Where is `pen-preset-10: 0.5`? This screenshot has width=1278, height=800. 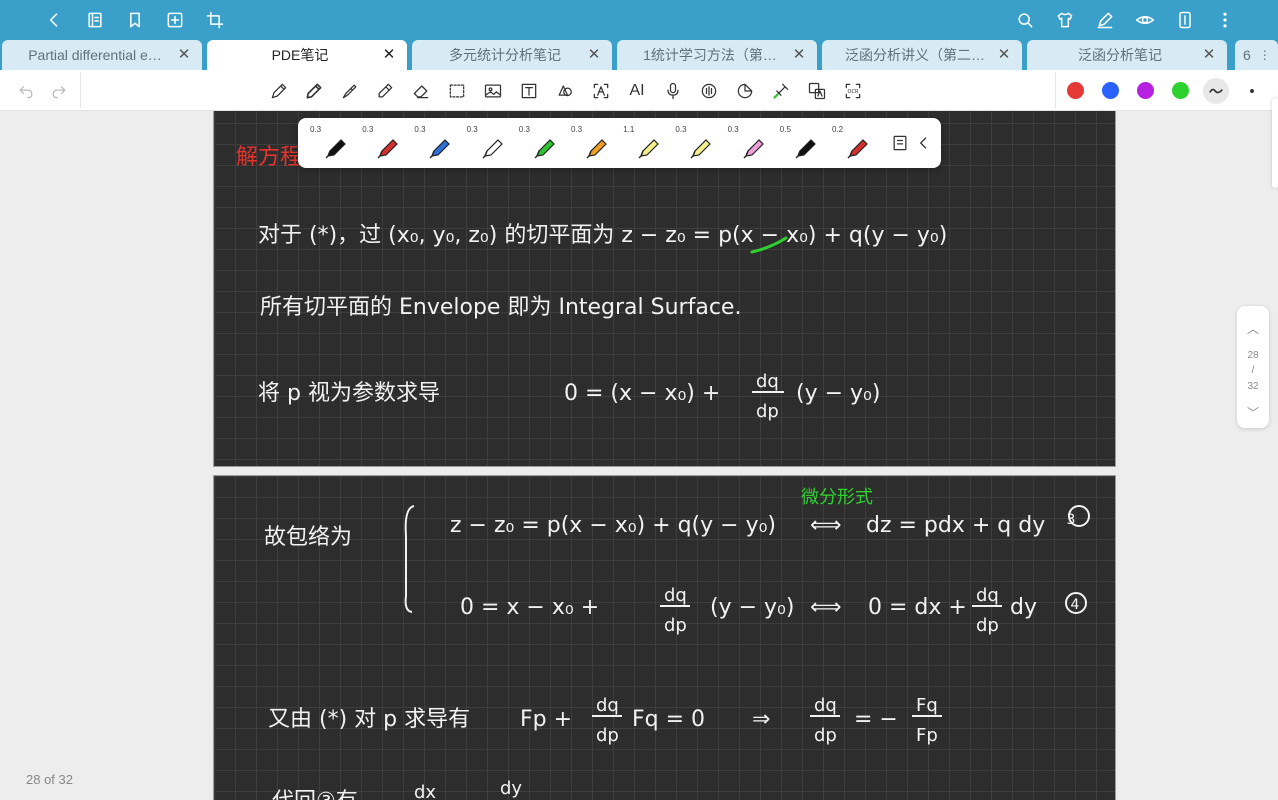 pen-preset-10: 0.5 is located at coordinates (803, 143).